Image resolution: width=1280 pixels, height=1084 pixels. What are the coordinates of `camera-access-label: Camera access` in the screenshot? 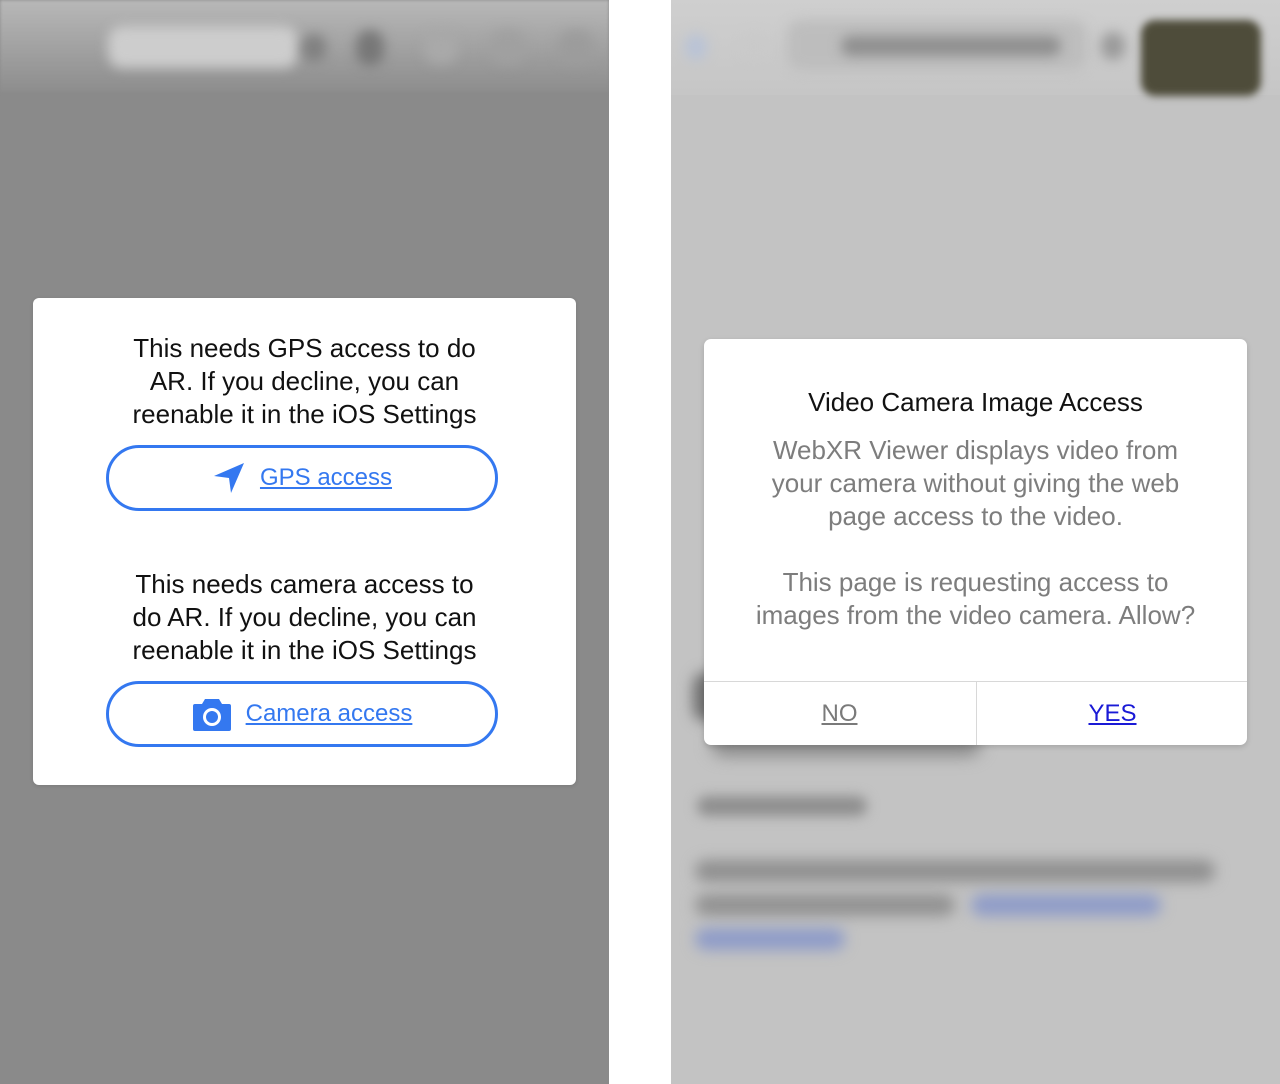 It's located at (329, 713).